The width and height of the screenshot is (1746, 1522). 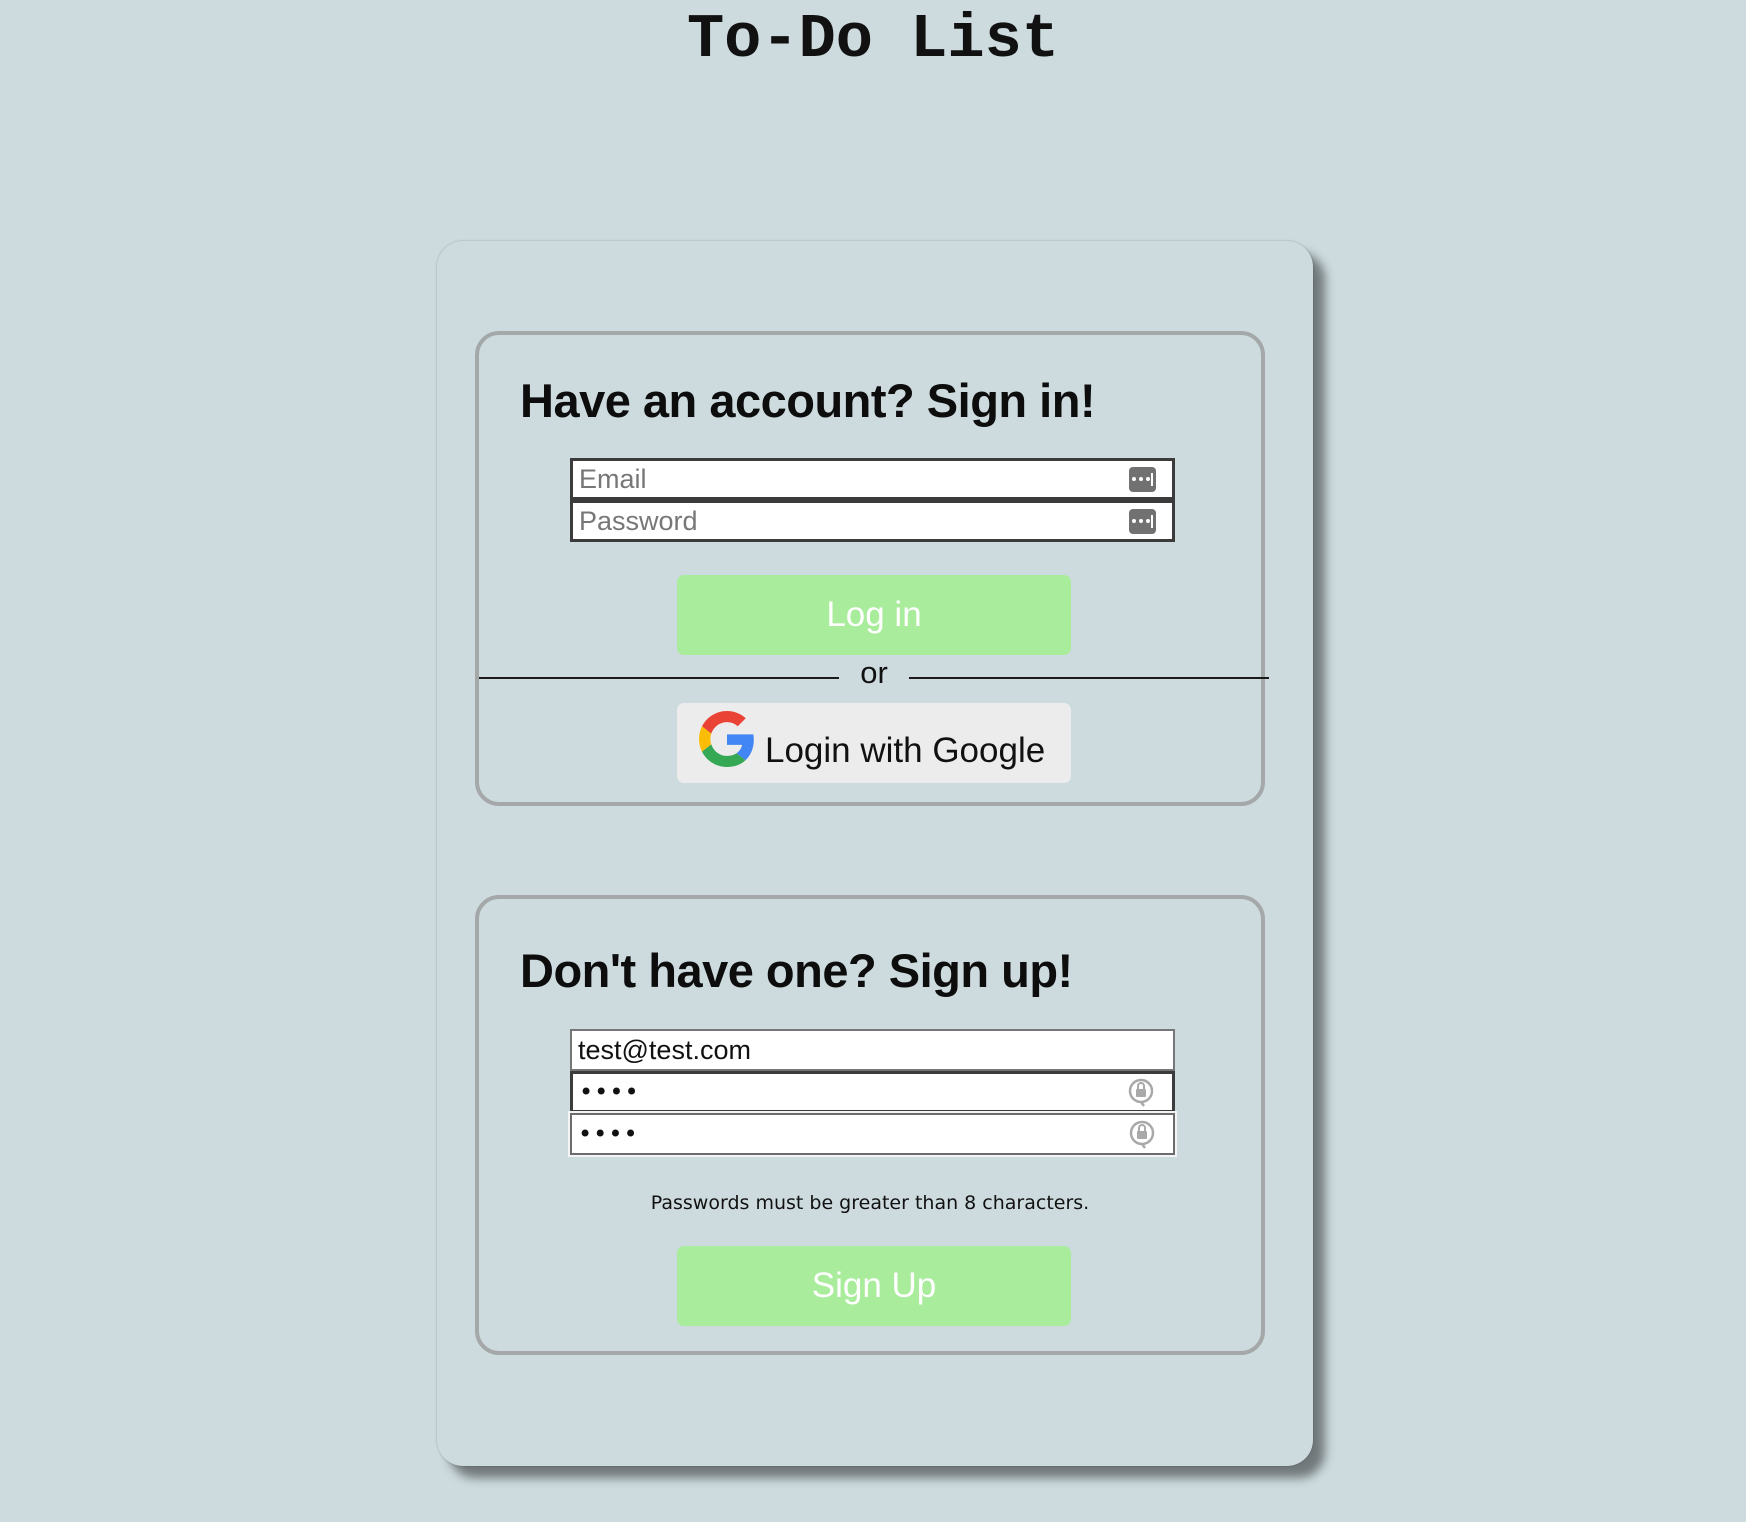 I want to click on divider-line-right, so click(x=1089, y=678).